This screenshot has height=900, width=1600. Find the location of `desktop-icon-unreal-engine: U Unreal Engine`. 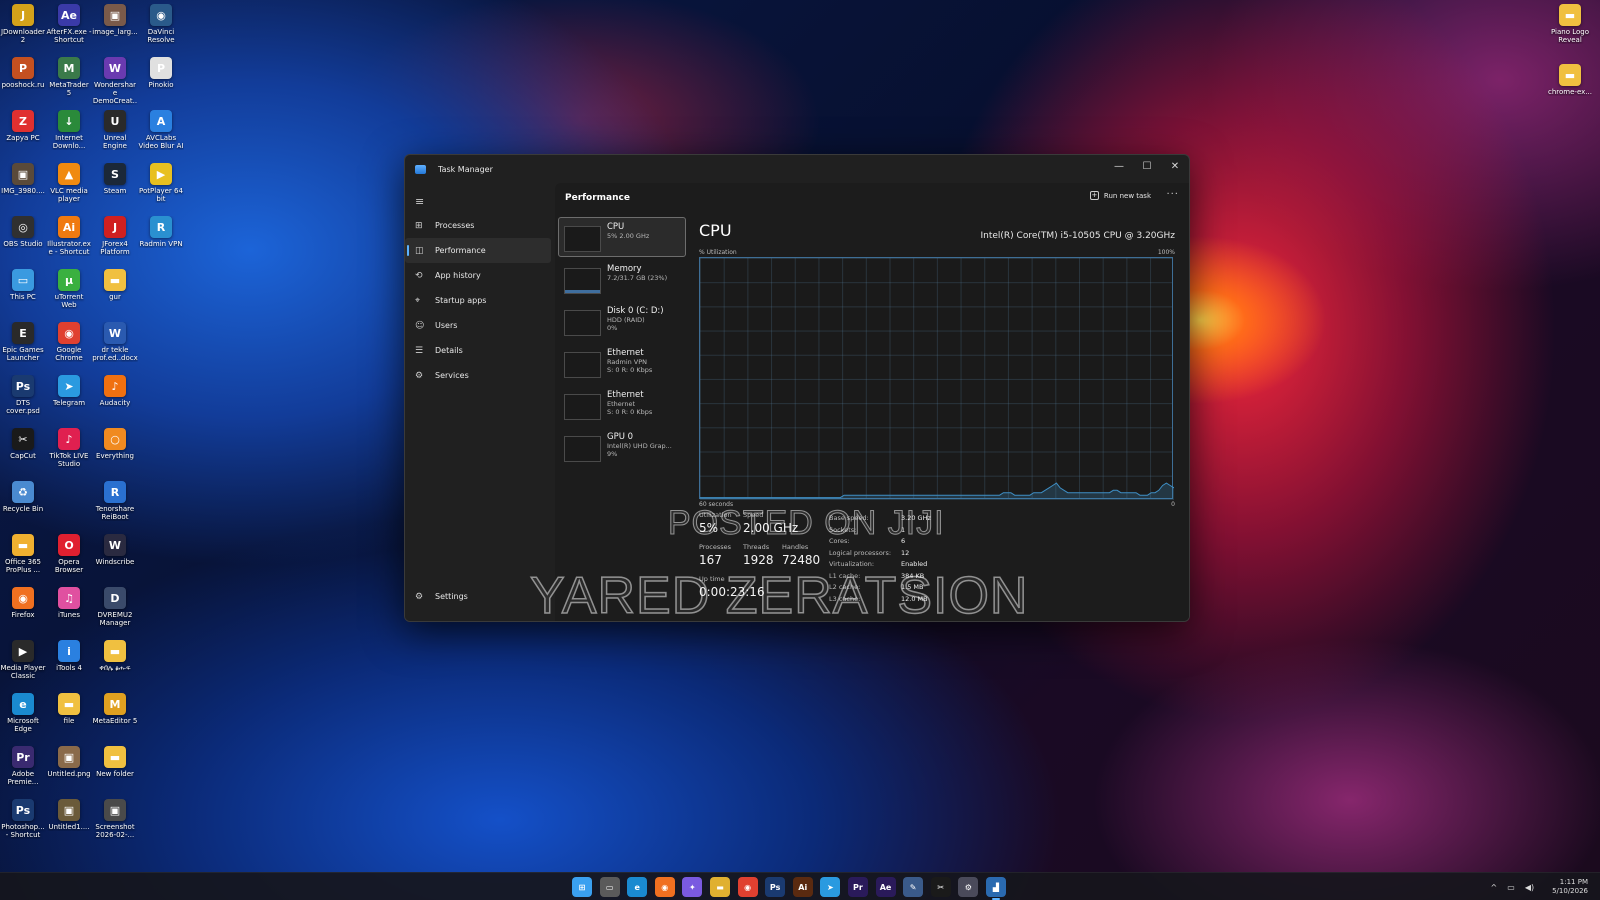

desktop-icon-unreal-engine: U Unreal Engine is located at coordinates (115, 136).